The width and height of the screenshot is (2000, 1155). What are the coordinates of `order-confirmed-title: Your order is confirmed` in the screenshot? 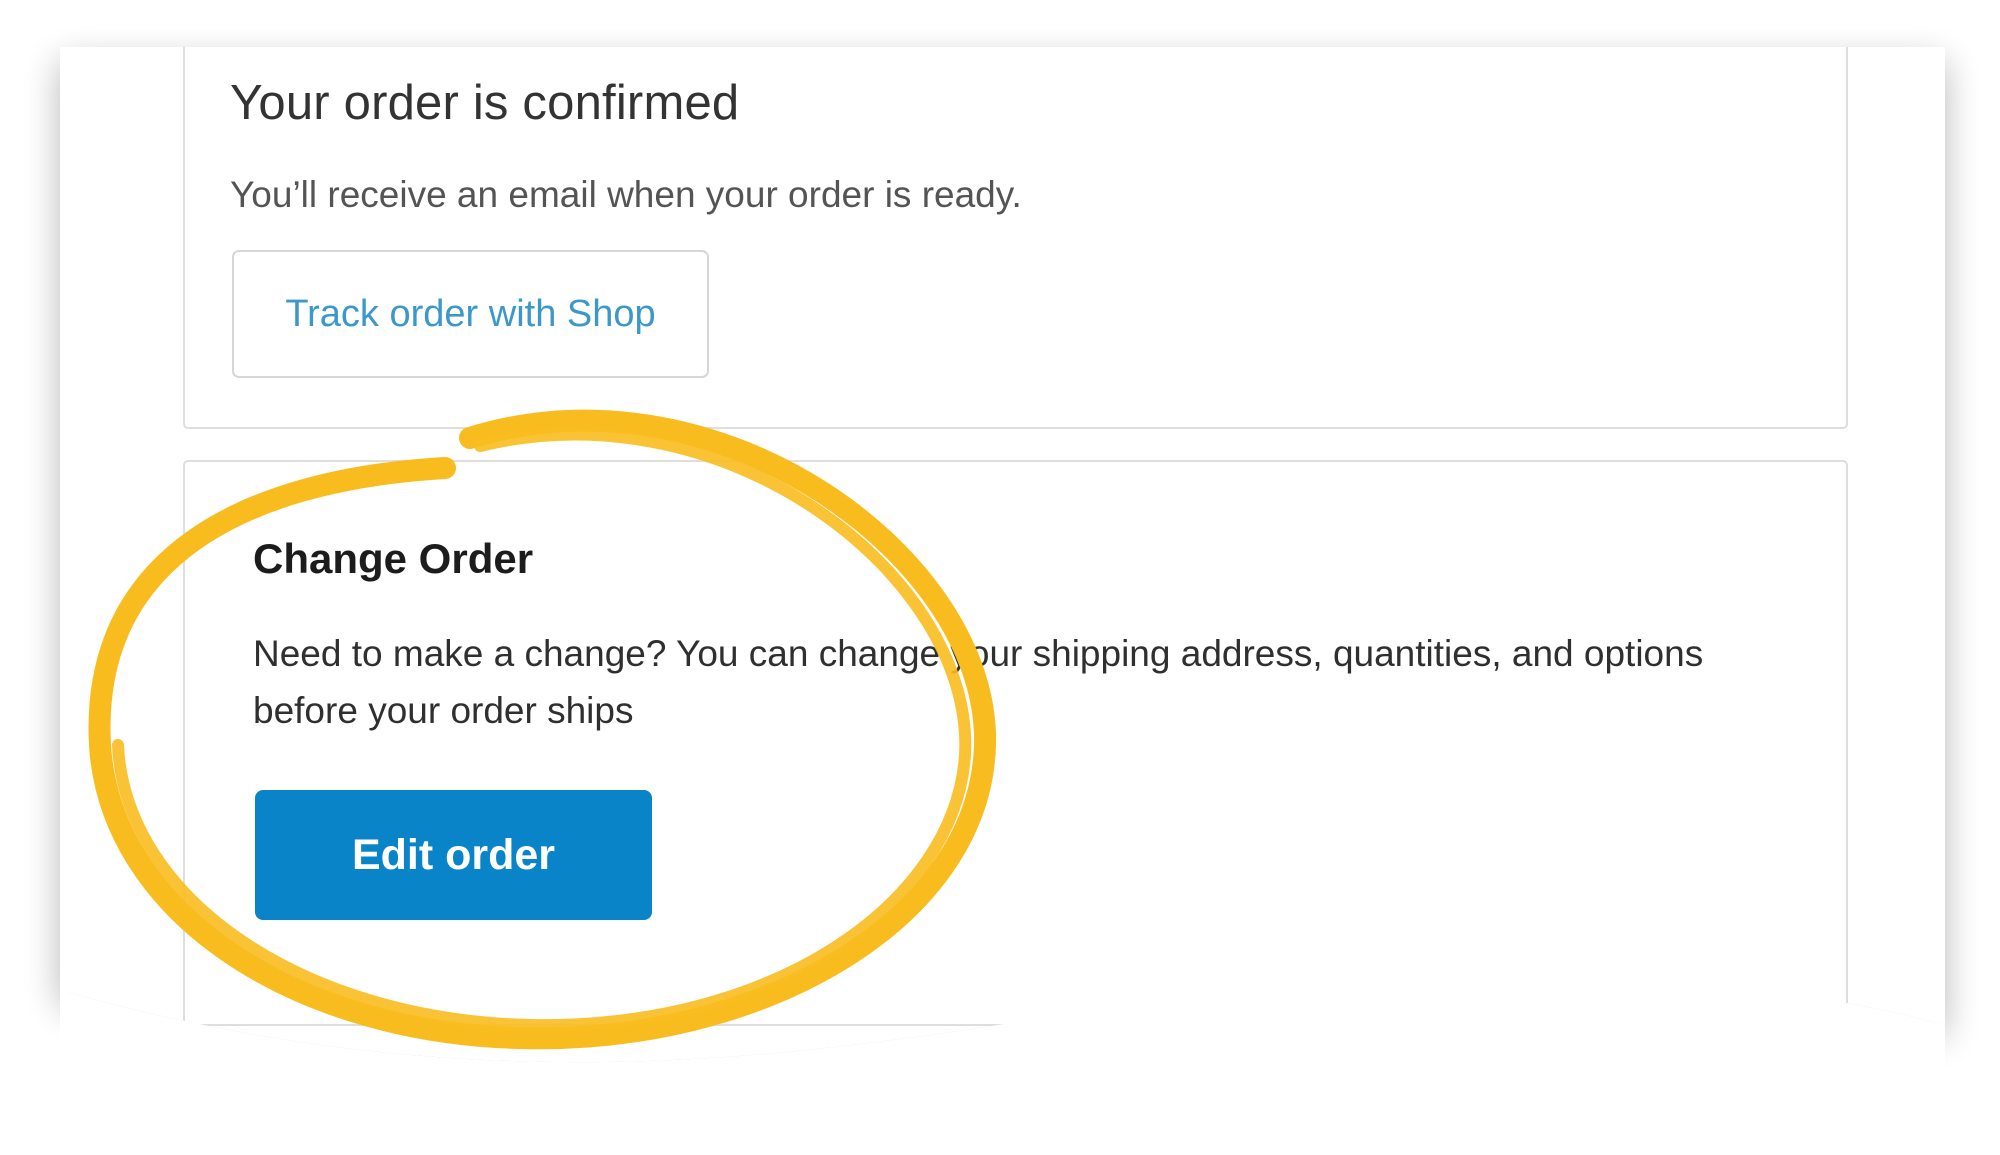 It's located at (485, 103).